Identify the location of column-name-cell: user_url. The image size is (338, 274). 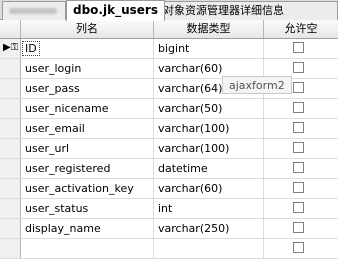
(87, 148).